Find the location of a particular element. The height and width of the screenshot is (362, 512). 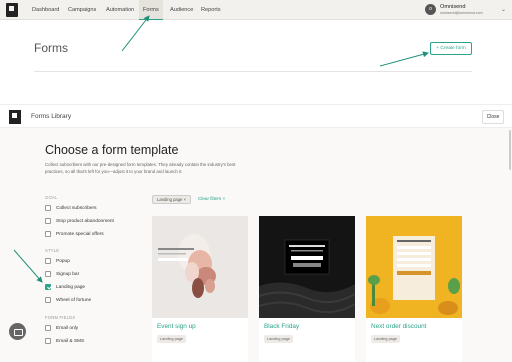

divider is located at coordinates (253, 71).